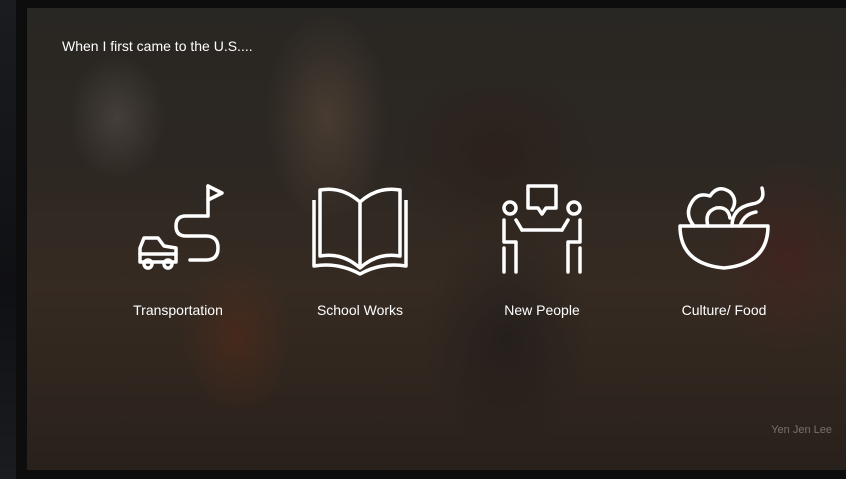 The image size is (846, 479). What do you see at coordinates (181, 227) in the screenshot?
I see `car-route-flag-icon` at bounding box center [181, 227].